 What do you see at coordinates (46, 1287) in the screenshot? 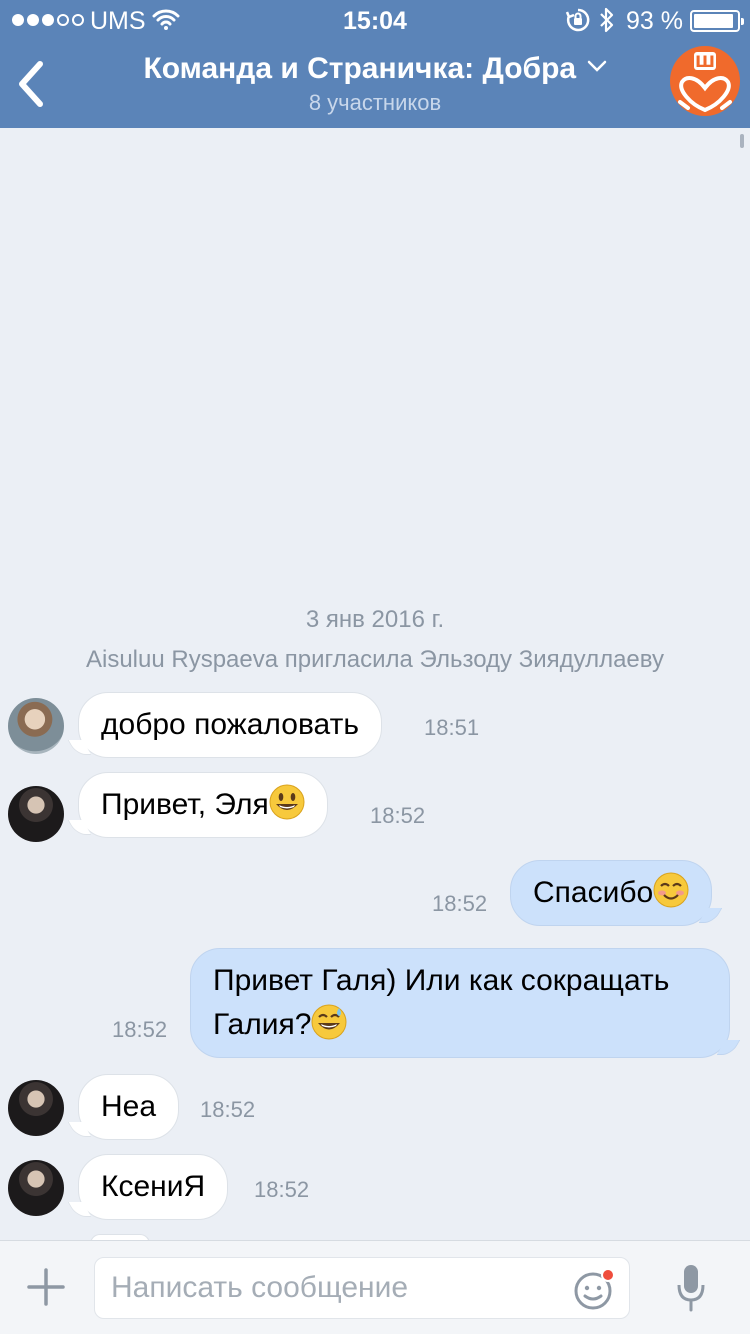
I see `attach-plus-icon` at bounding box center [46, 1287].